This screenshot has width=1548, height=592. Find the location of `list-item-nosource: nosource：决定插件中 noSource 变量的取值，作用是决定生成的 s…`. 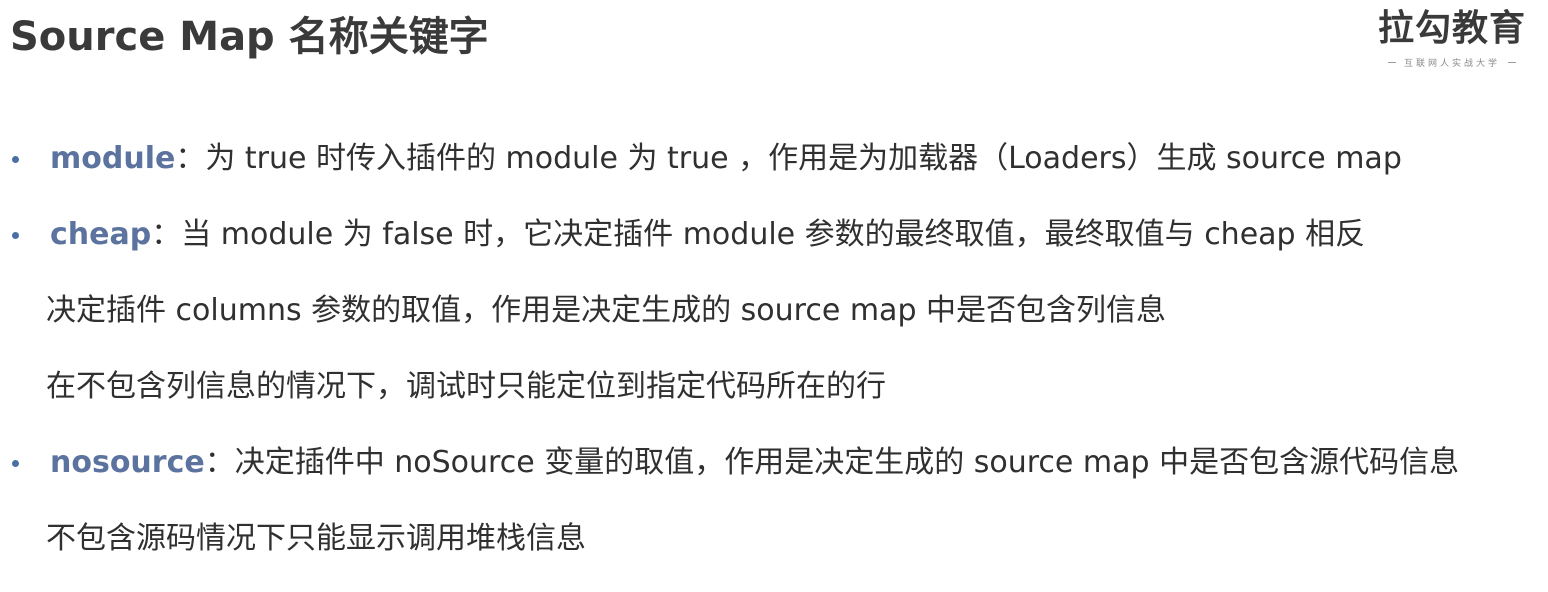

list-item-nosource: nosource：决定插件中 noSource 变量的取值，作用是决定生成的 s… is located at coordinates (774, 478).